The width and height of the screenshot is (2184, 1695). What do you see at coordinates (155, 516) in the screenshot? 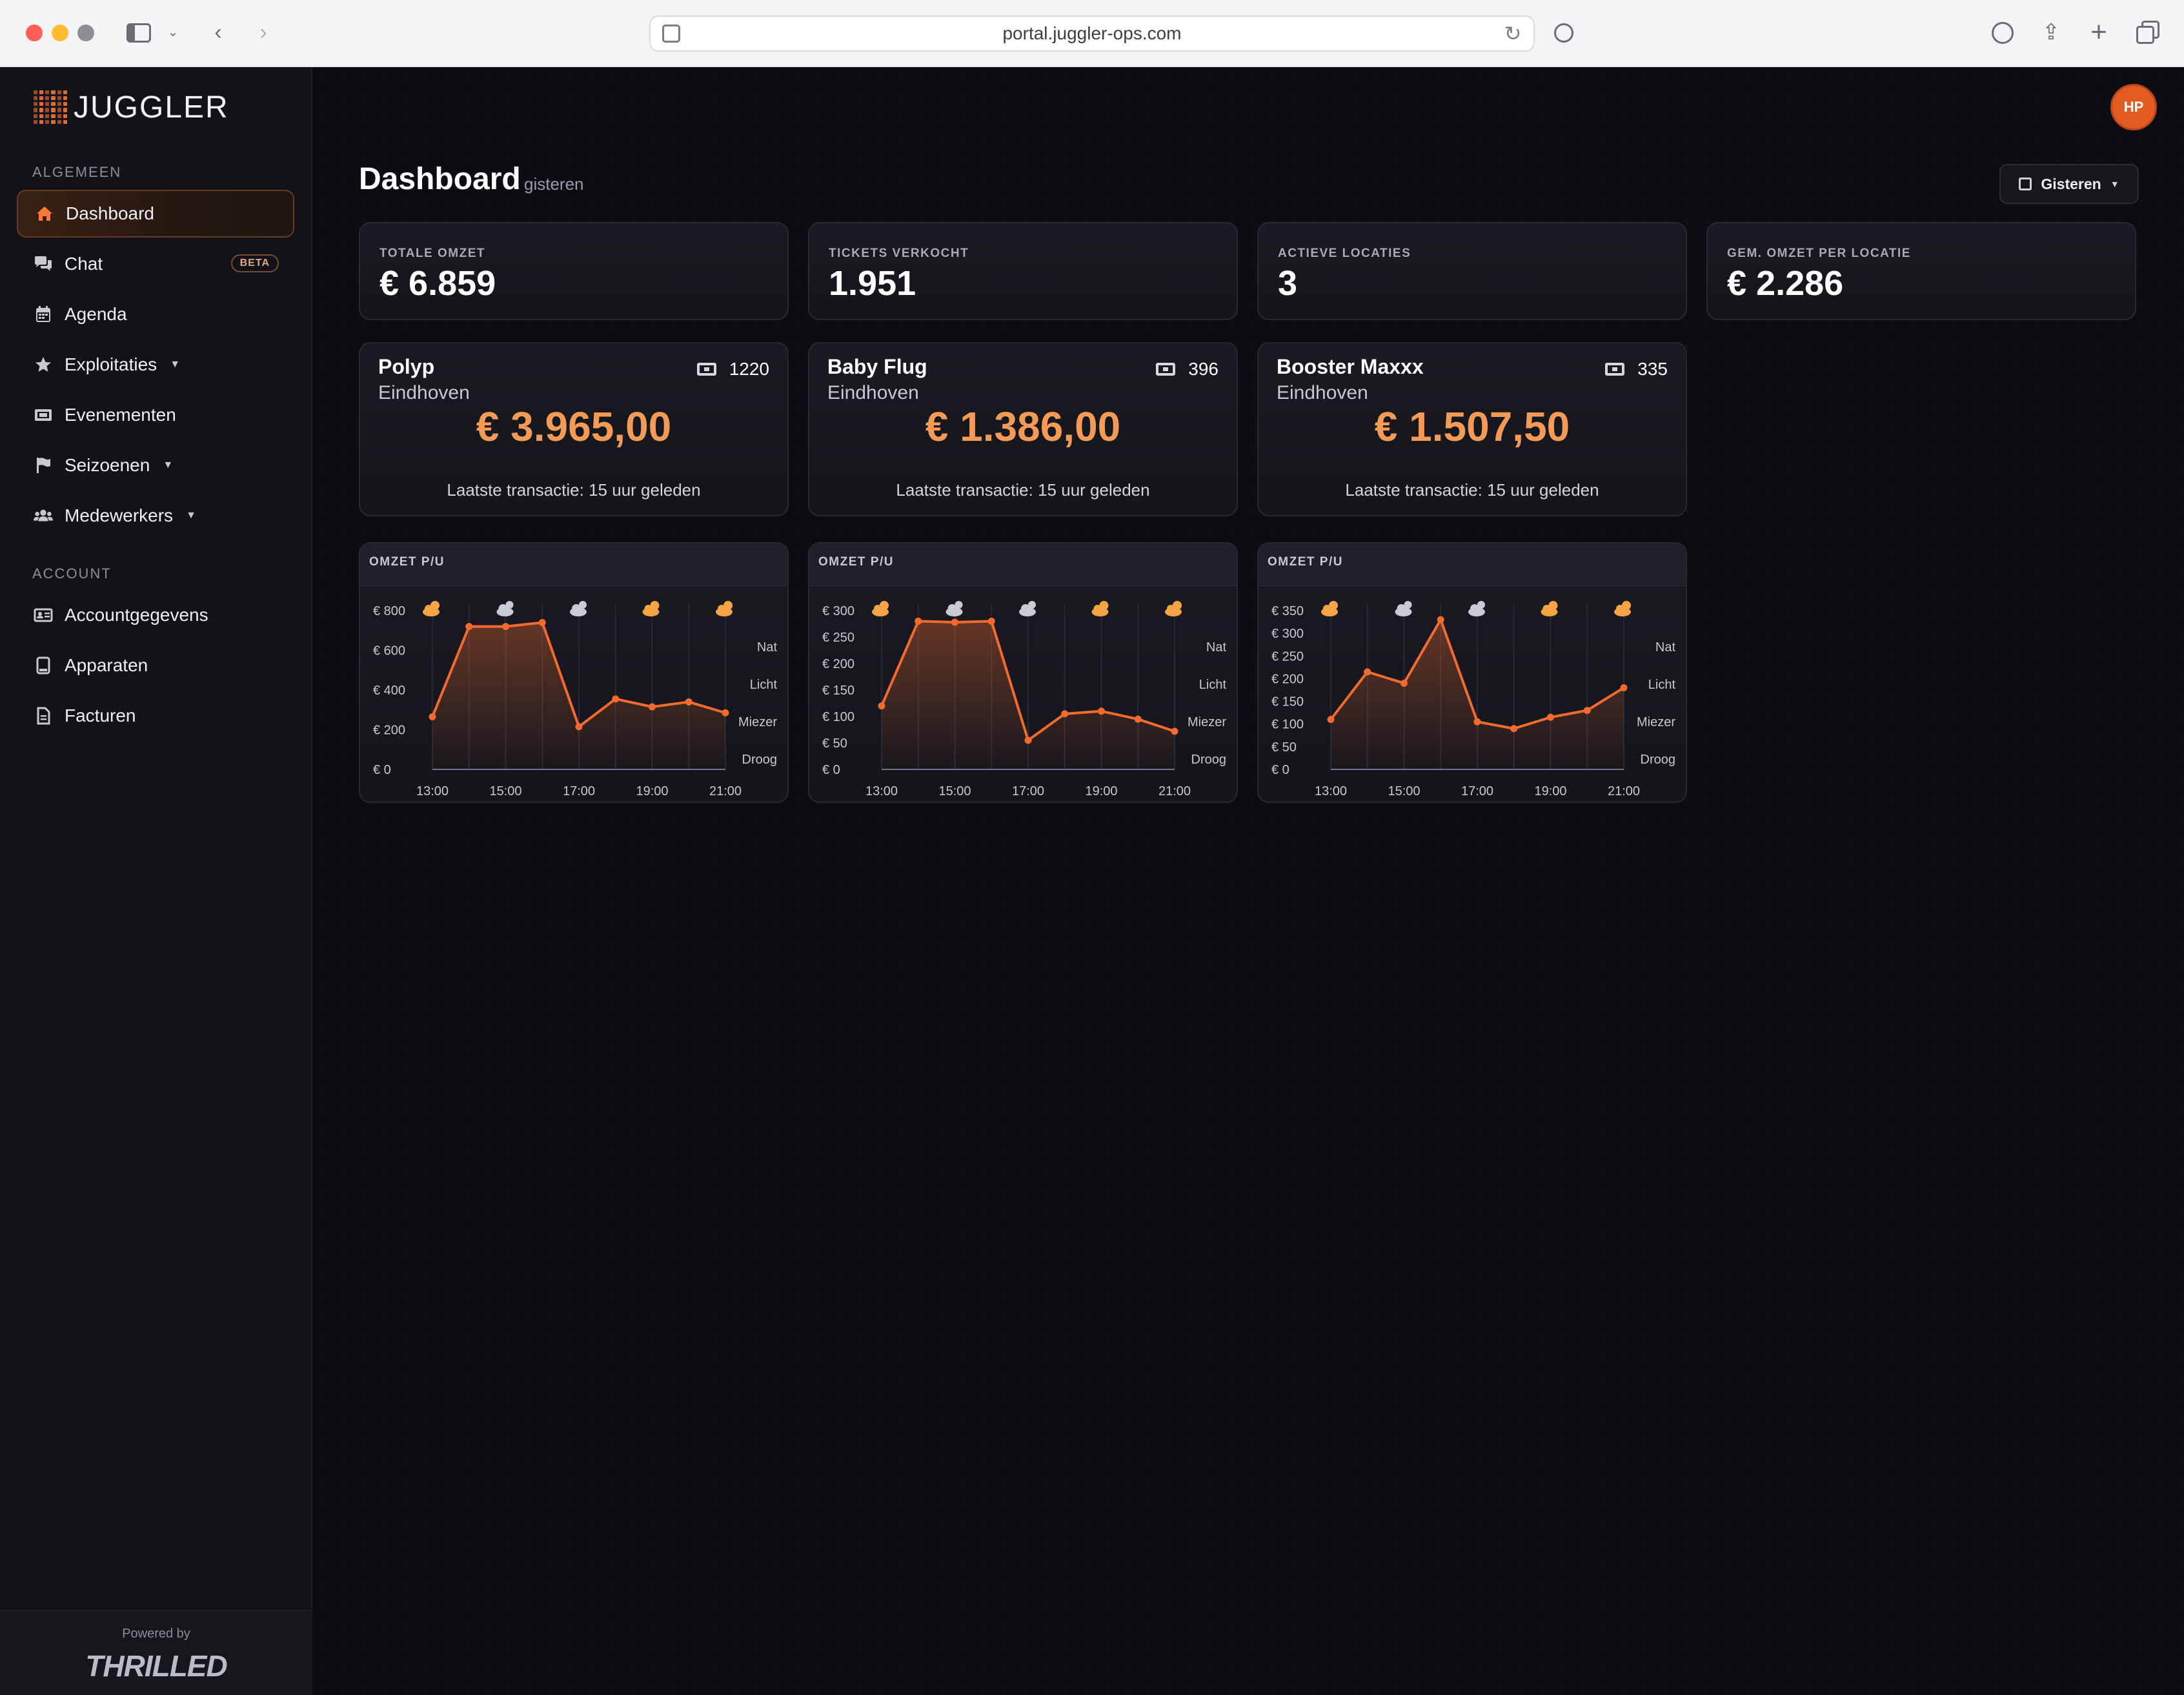
I see `sidebar-item-medewerkers: Medewerkers ▼` at bounding box center [155, 516].